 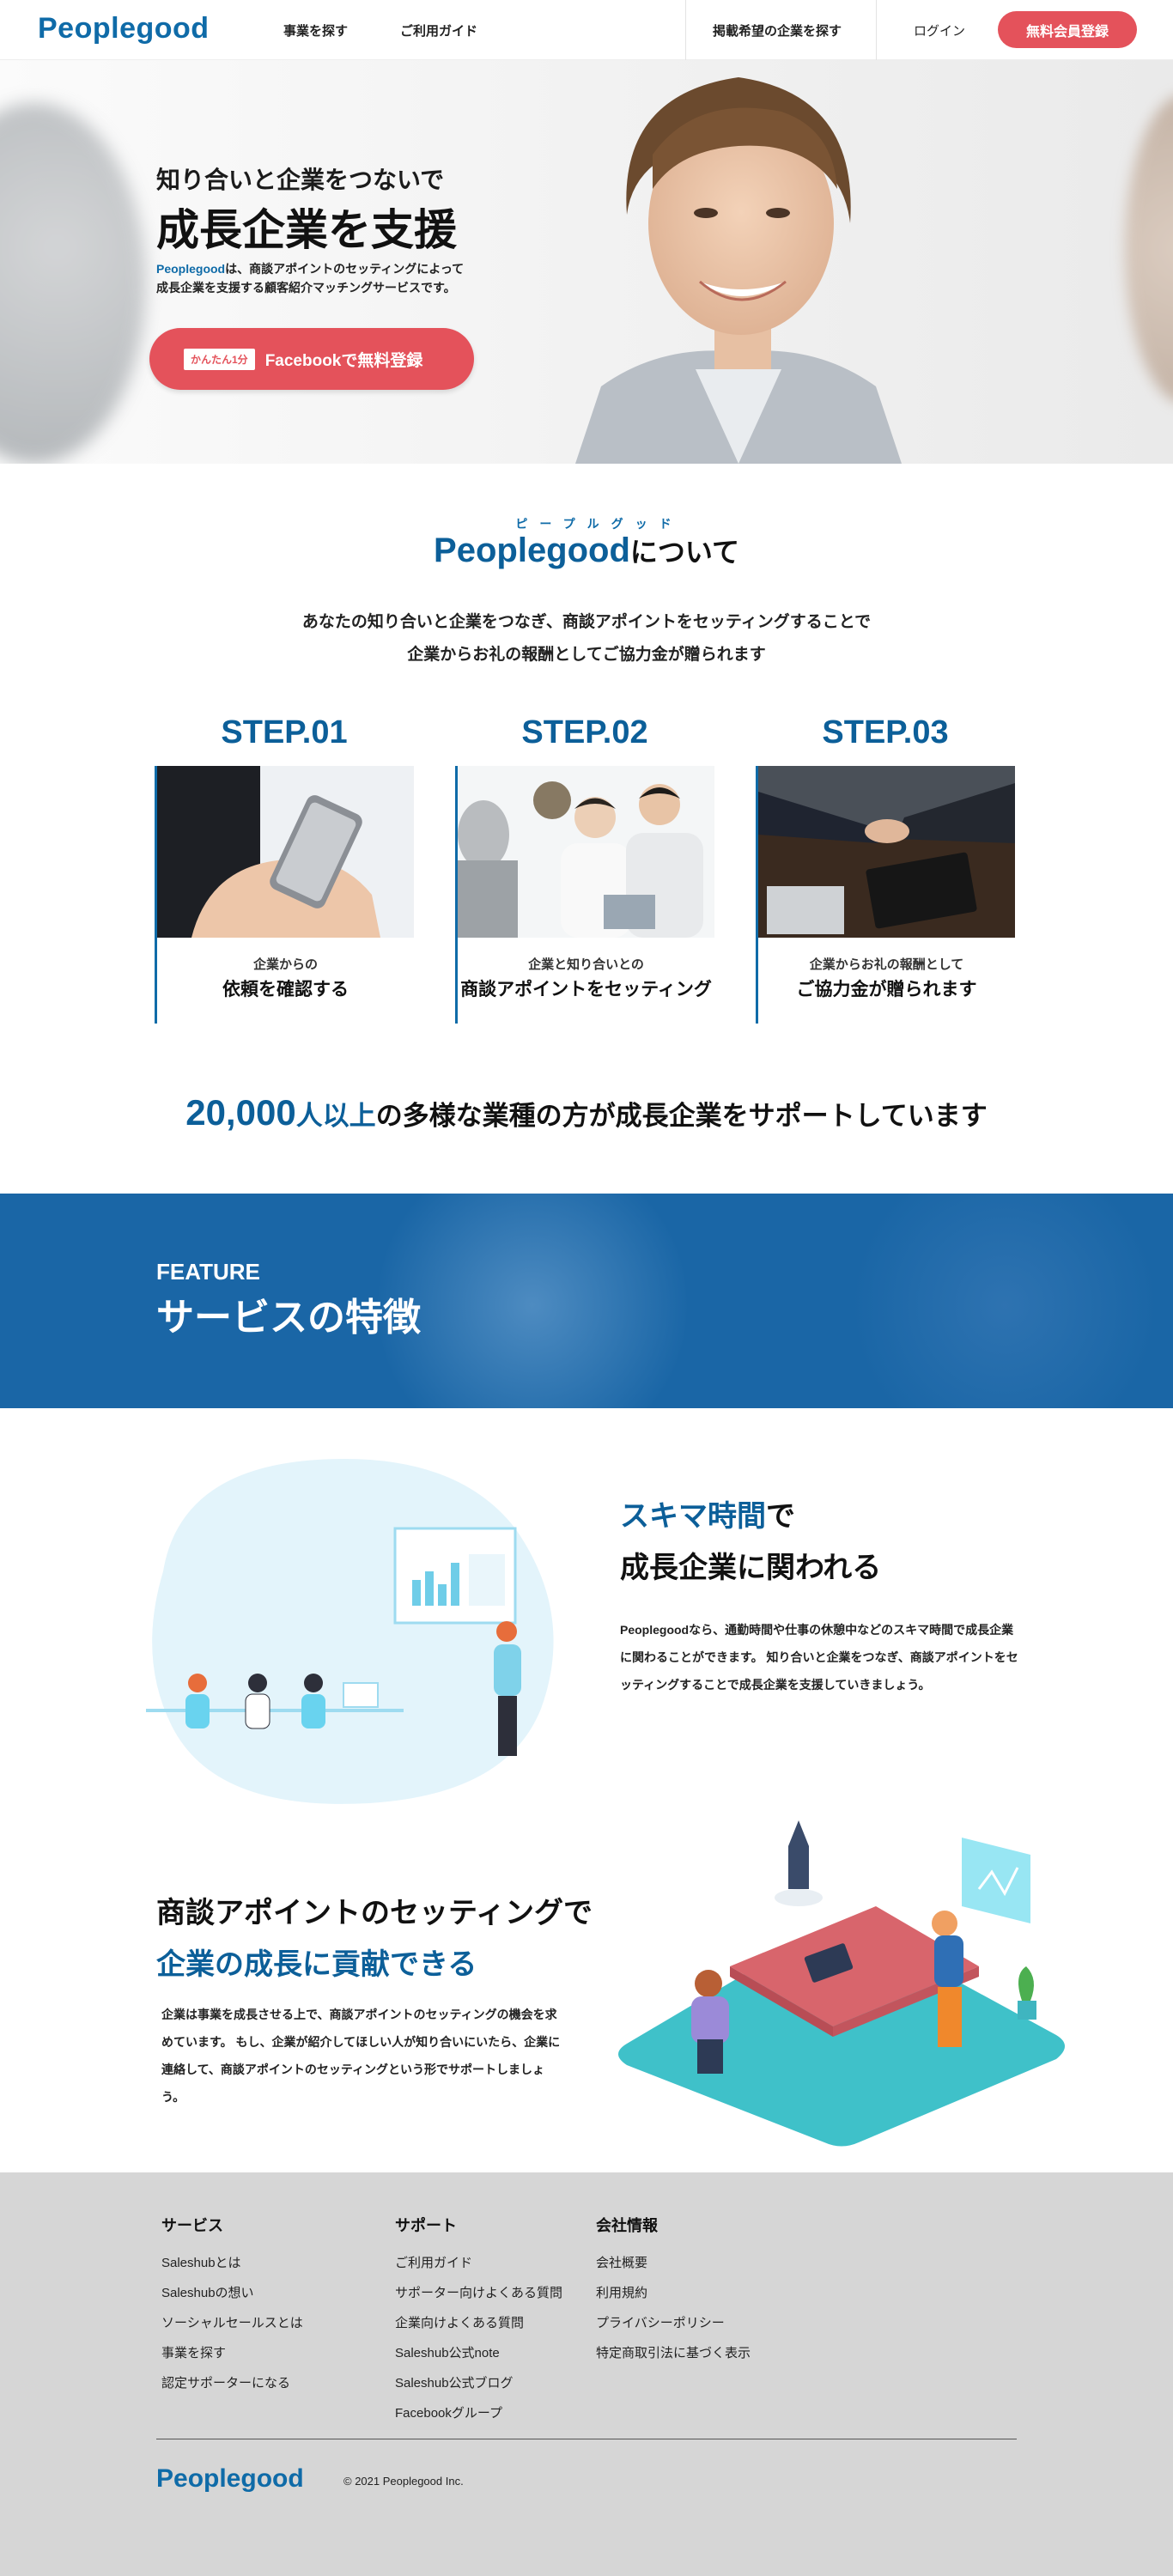 I want to click on footer-link: 特定商取引法に基づく表示, so click(x=673, y=2353).